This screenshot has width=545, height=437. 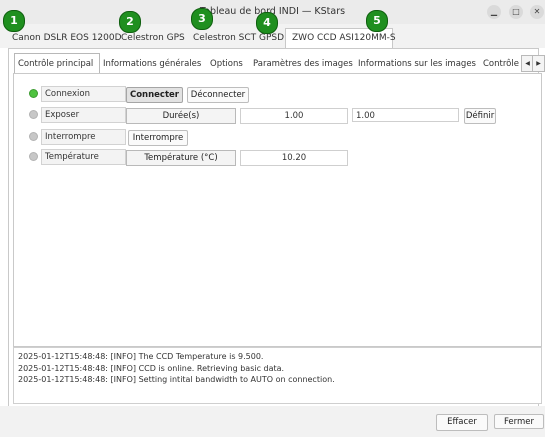 What do you see at coordinates (267, 23) in the screenshot?
I see `badge-4: 4` at bounding box center [267, 23].